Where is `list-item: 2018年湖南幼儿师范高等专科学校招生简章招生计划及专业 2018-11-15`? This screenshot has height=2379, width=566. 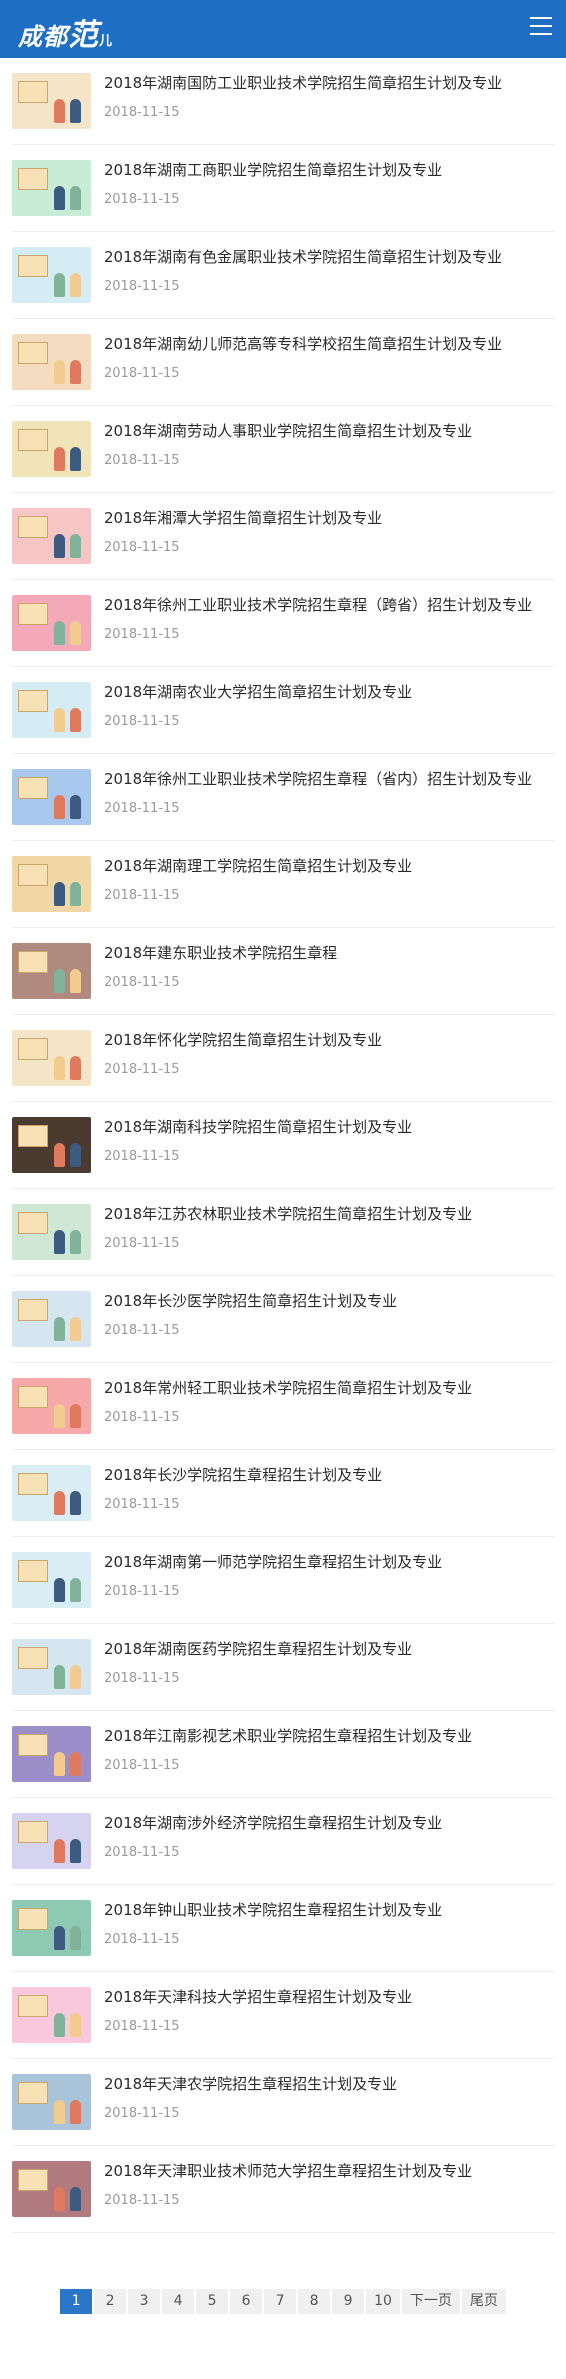
list-item: 2018年湖南幼儿师范高等专科学校招生简章招生计划及专业 2018-11-15 is located at coordinates (283, 362).